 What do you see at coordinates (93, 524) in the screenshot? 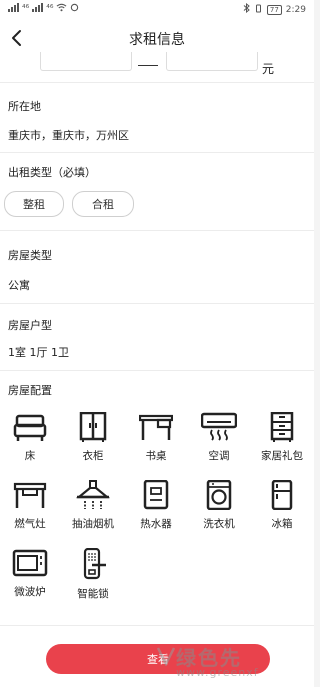
I see `config-item-label: 抽油烟机` at bounding box center [93, 524].